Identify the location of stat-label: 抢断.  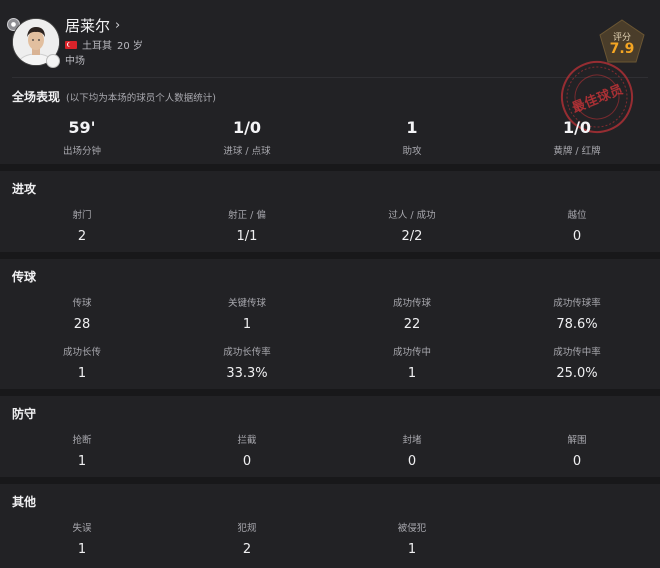
(82, 440).